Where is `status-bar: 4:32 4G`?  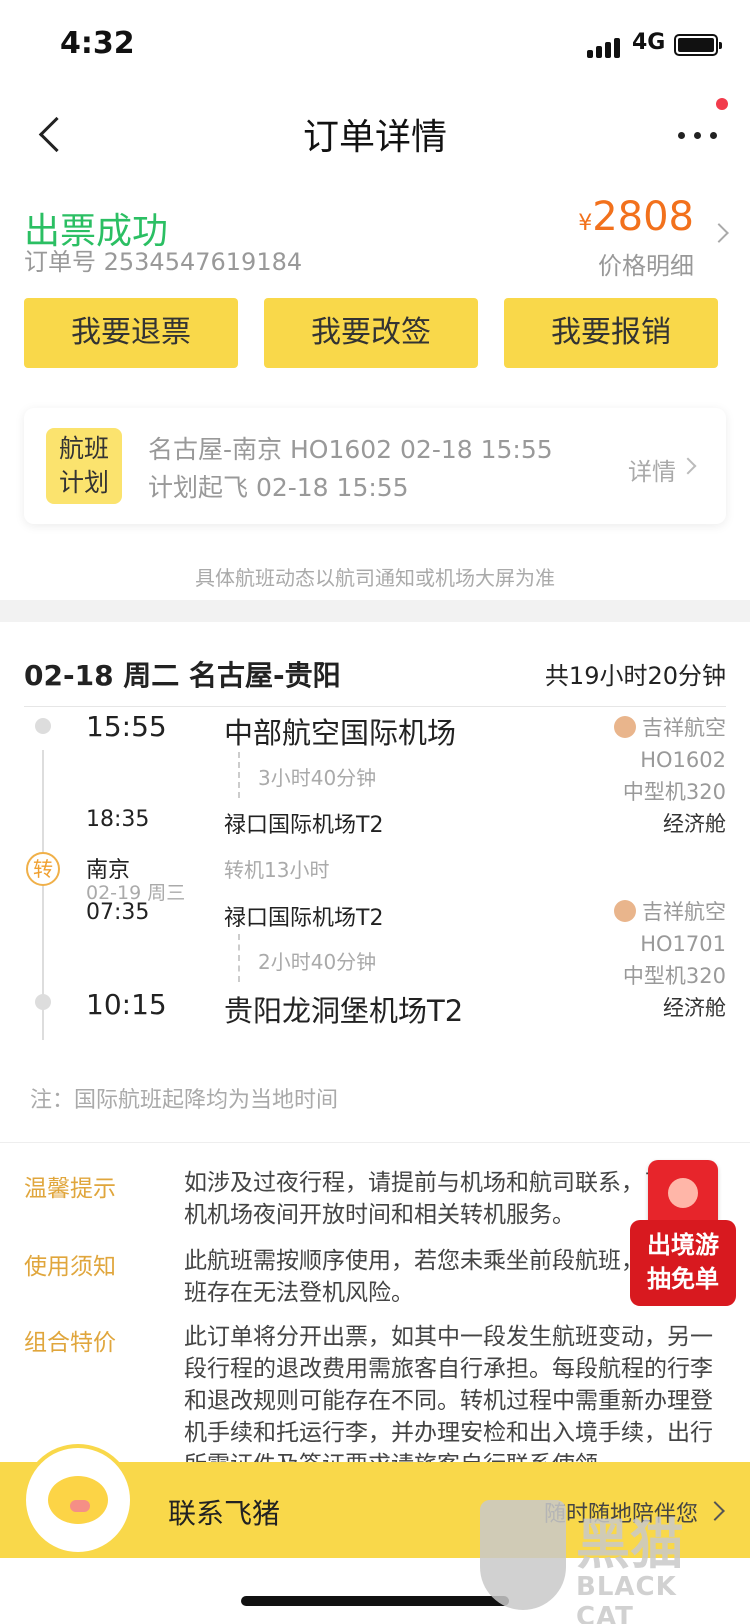
status-bar: 4:32 4G is located at coordinates (375, 45).